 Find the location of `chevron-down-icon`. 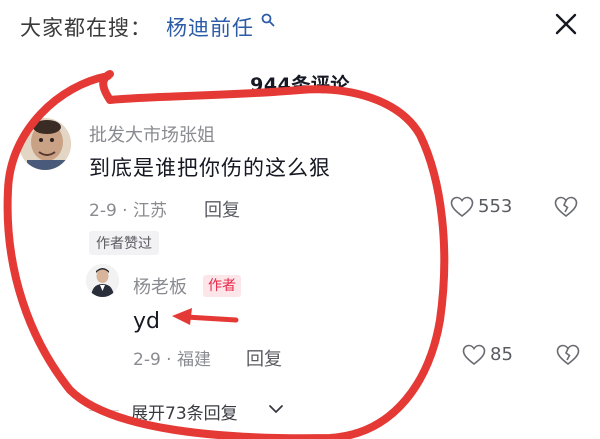

chevron-down-icon is located at coordinates (276, 409).